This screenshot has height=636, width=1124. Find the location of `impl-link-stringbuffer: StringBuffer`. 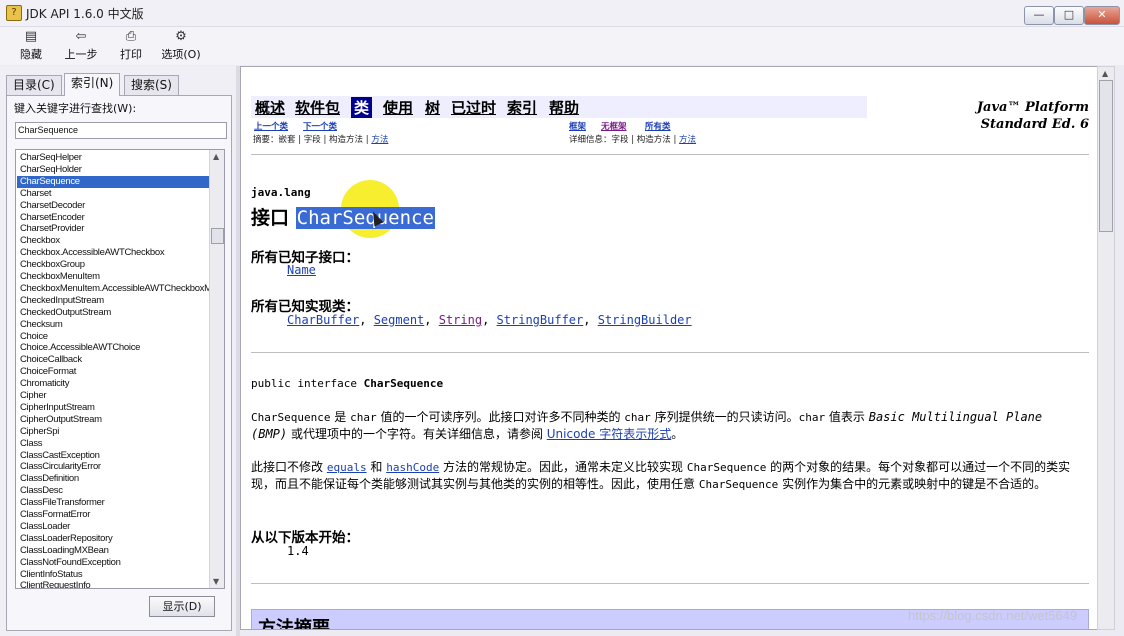

impl-link-stringbuffer: StringBuffer is located at coordinates (540, 320).